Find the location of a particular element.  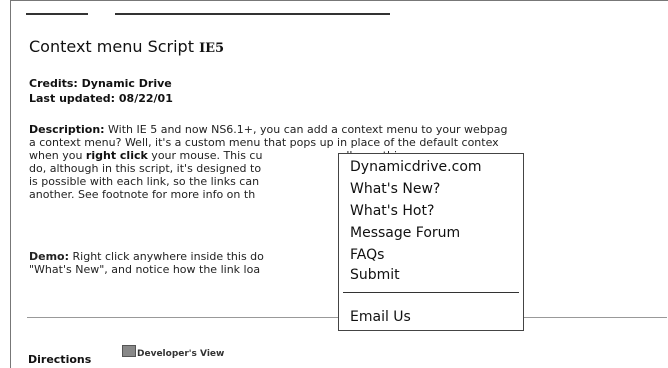

description-label: Description: is located at coordinates (67, 129).